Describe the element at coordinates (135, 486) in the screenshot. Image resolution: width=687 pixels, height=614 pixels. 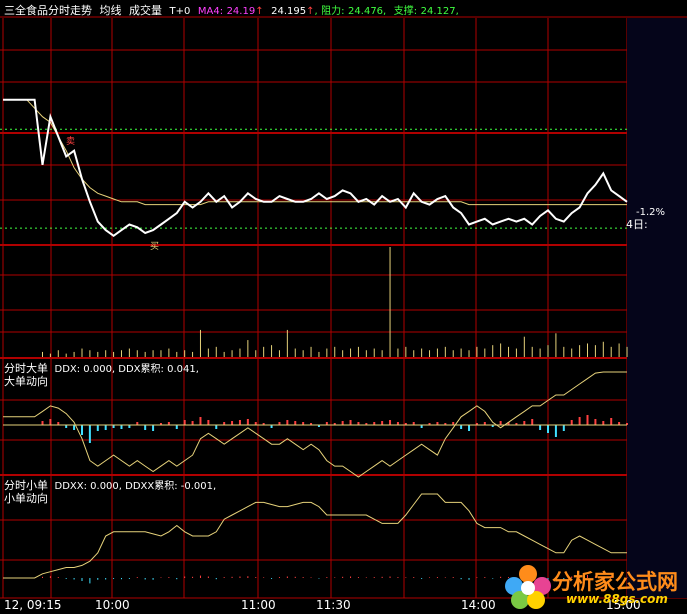
I see `ddxx-values: DDXX: 0.000, DDXX累积: -0.001,` at that location.